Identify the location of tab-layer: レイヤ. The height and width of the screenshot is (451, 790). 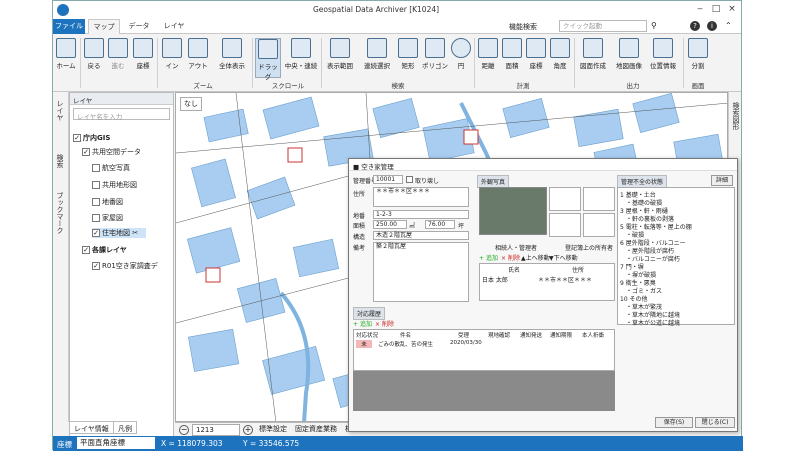
(174, 26).